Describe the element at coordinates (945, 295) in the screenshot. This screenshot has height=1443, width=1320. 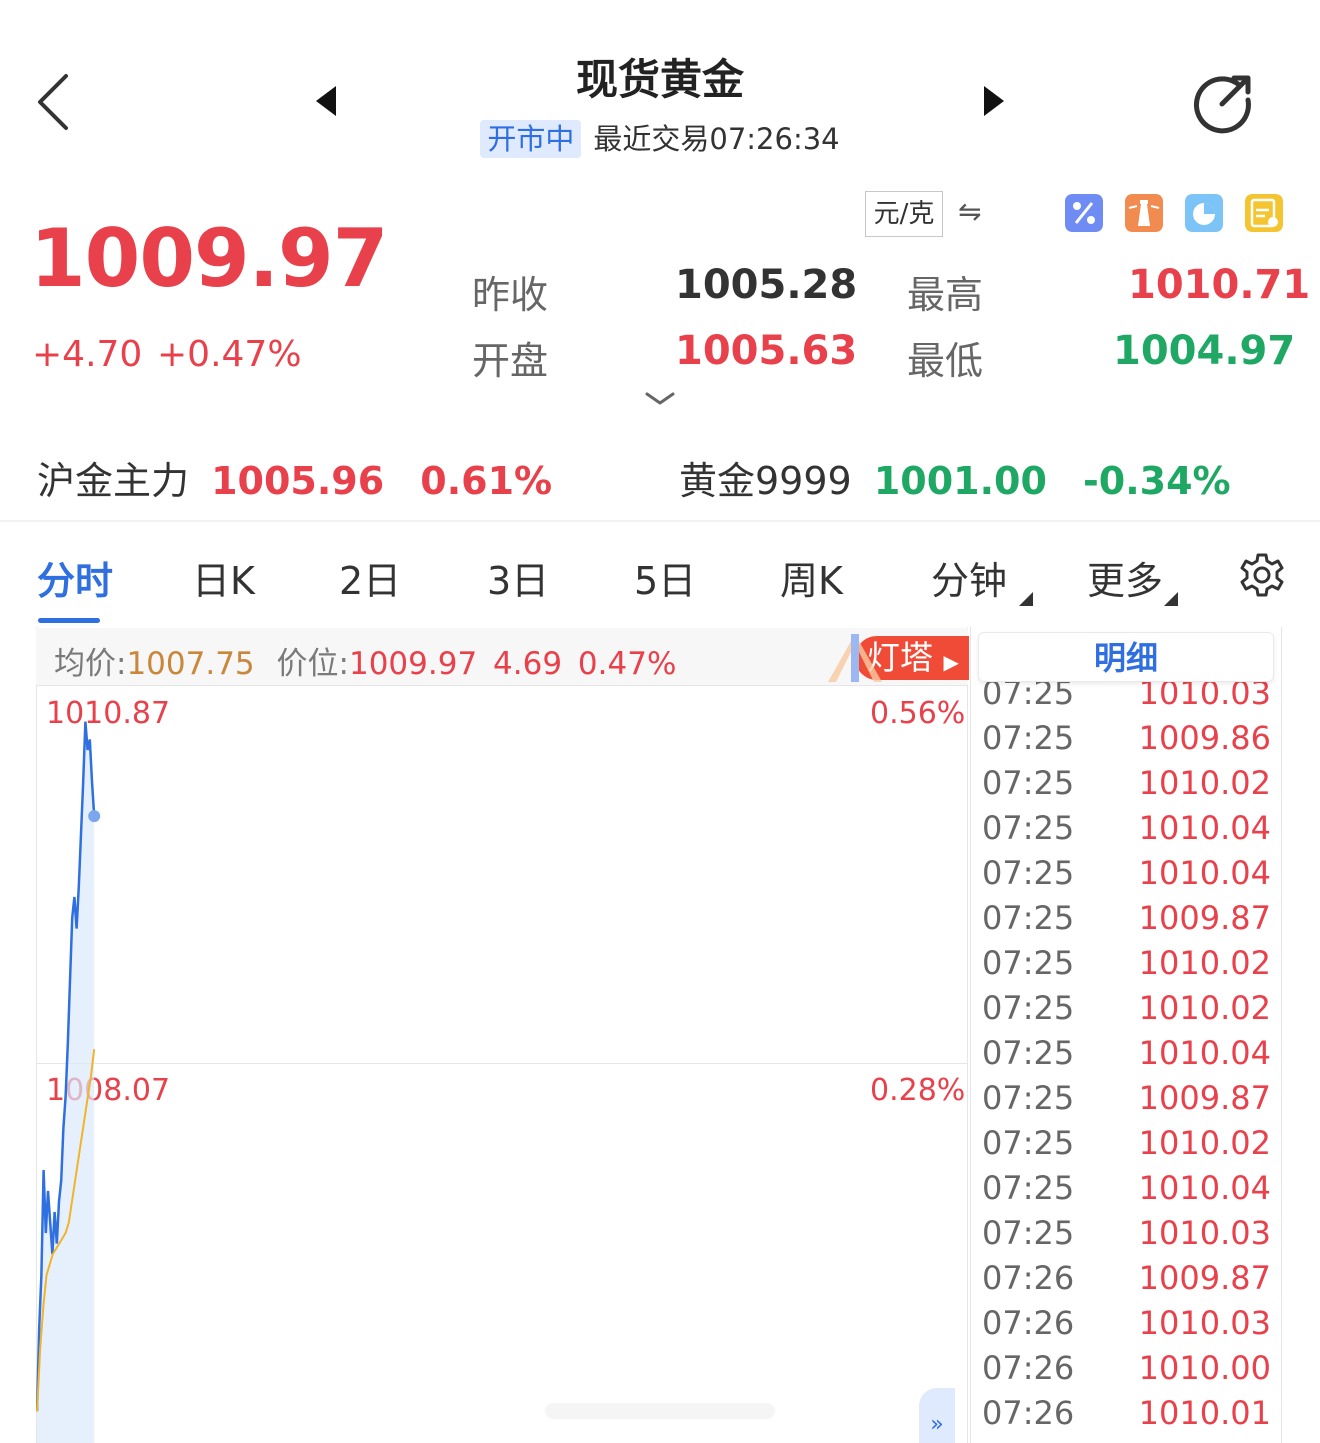
I see `high-label: 最高` at that location.